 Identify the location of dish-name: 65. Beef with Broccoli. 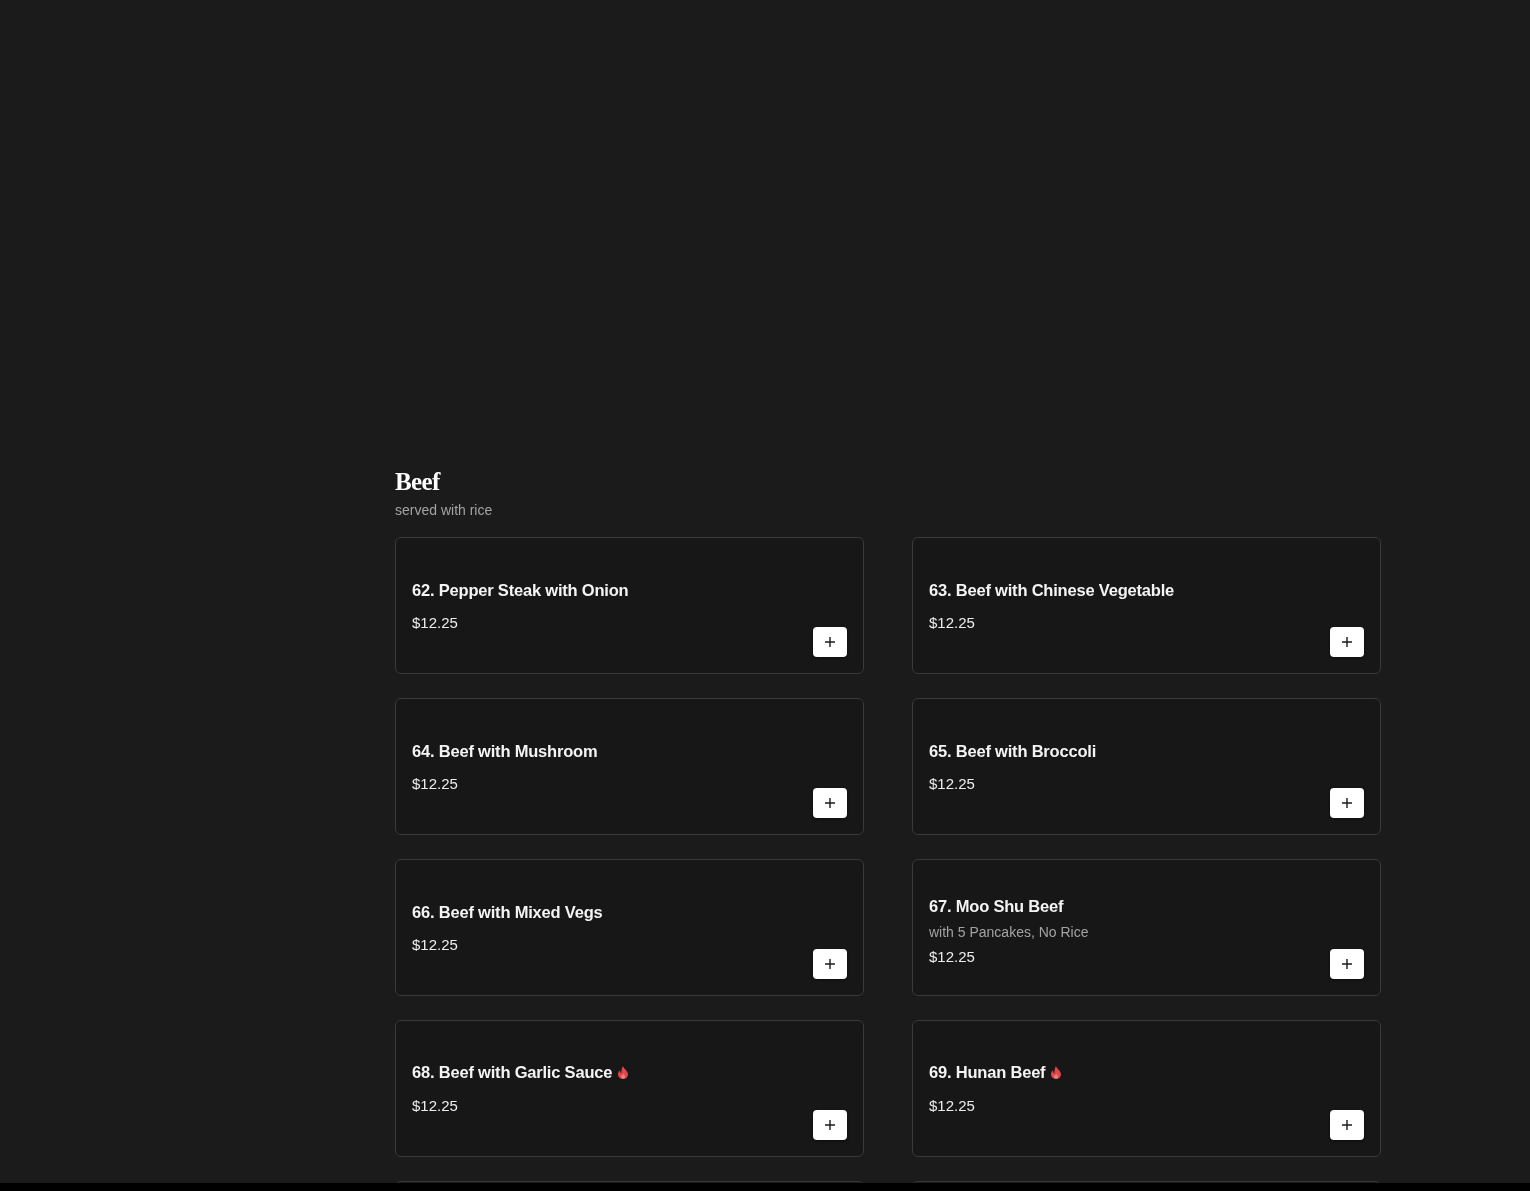
(1013, 751).